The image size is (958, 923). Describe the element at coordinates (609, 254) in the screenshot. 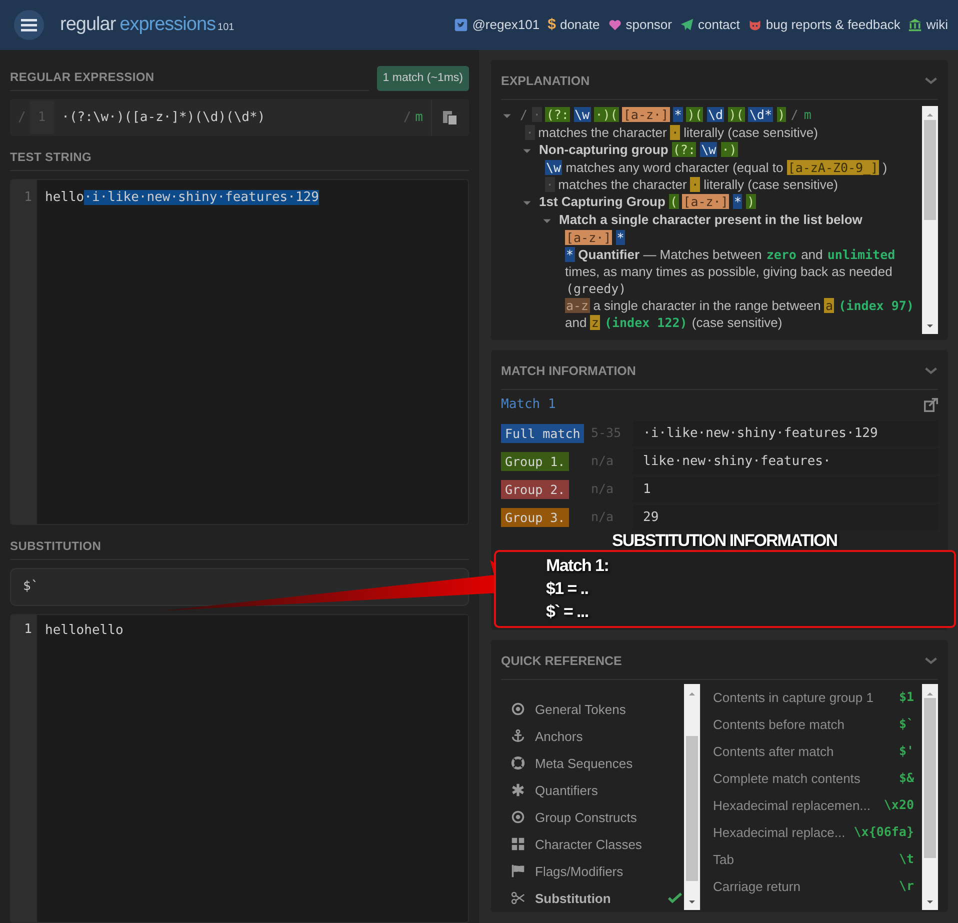

I see `explanation-heading: Quantifier` at that location.